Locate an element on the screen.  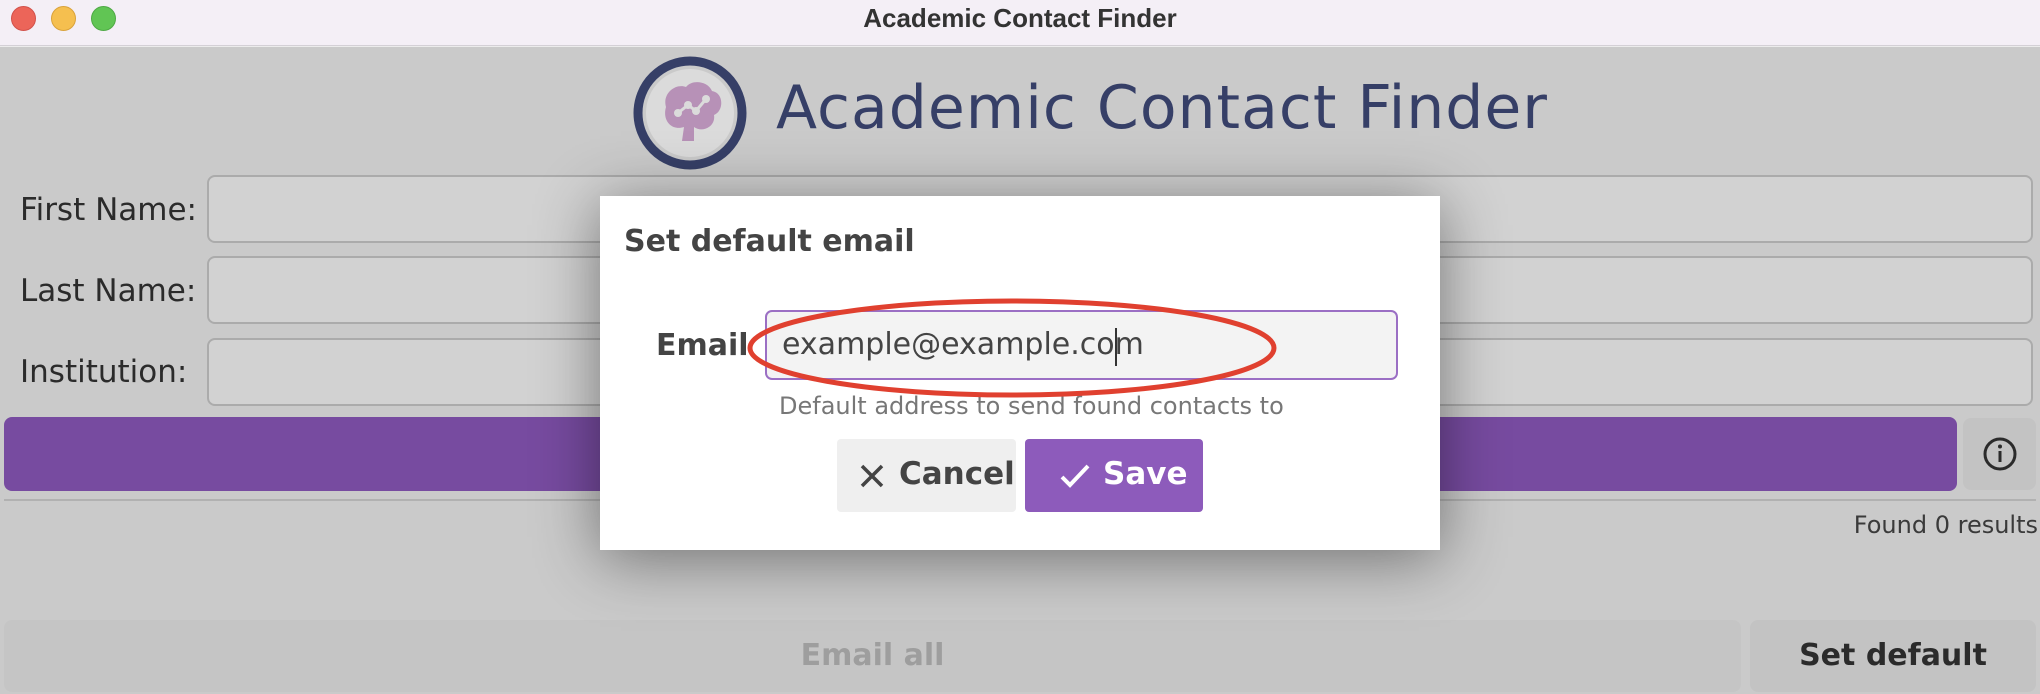
window-title: Academic Contact Finder is located at coordinates (1020, 18).